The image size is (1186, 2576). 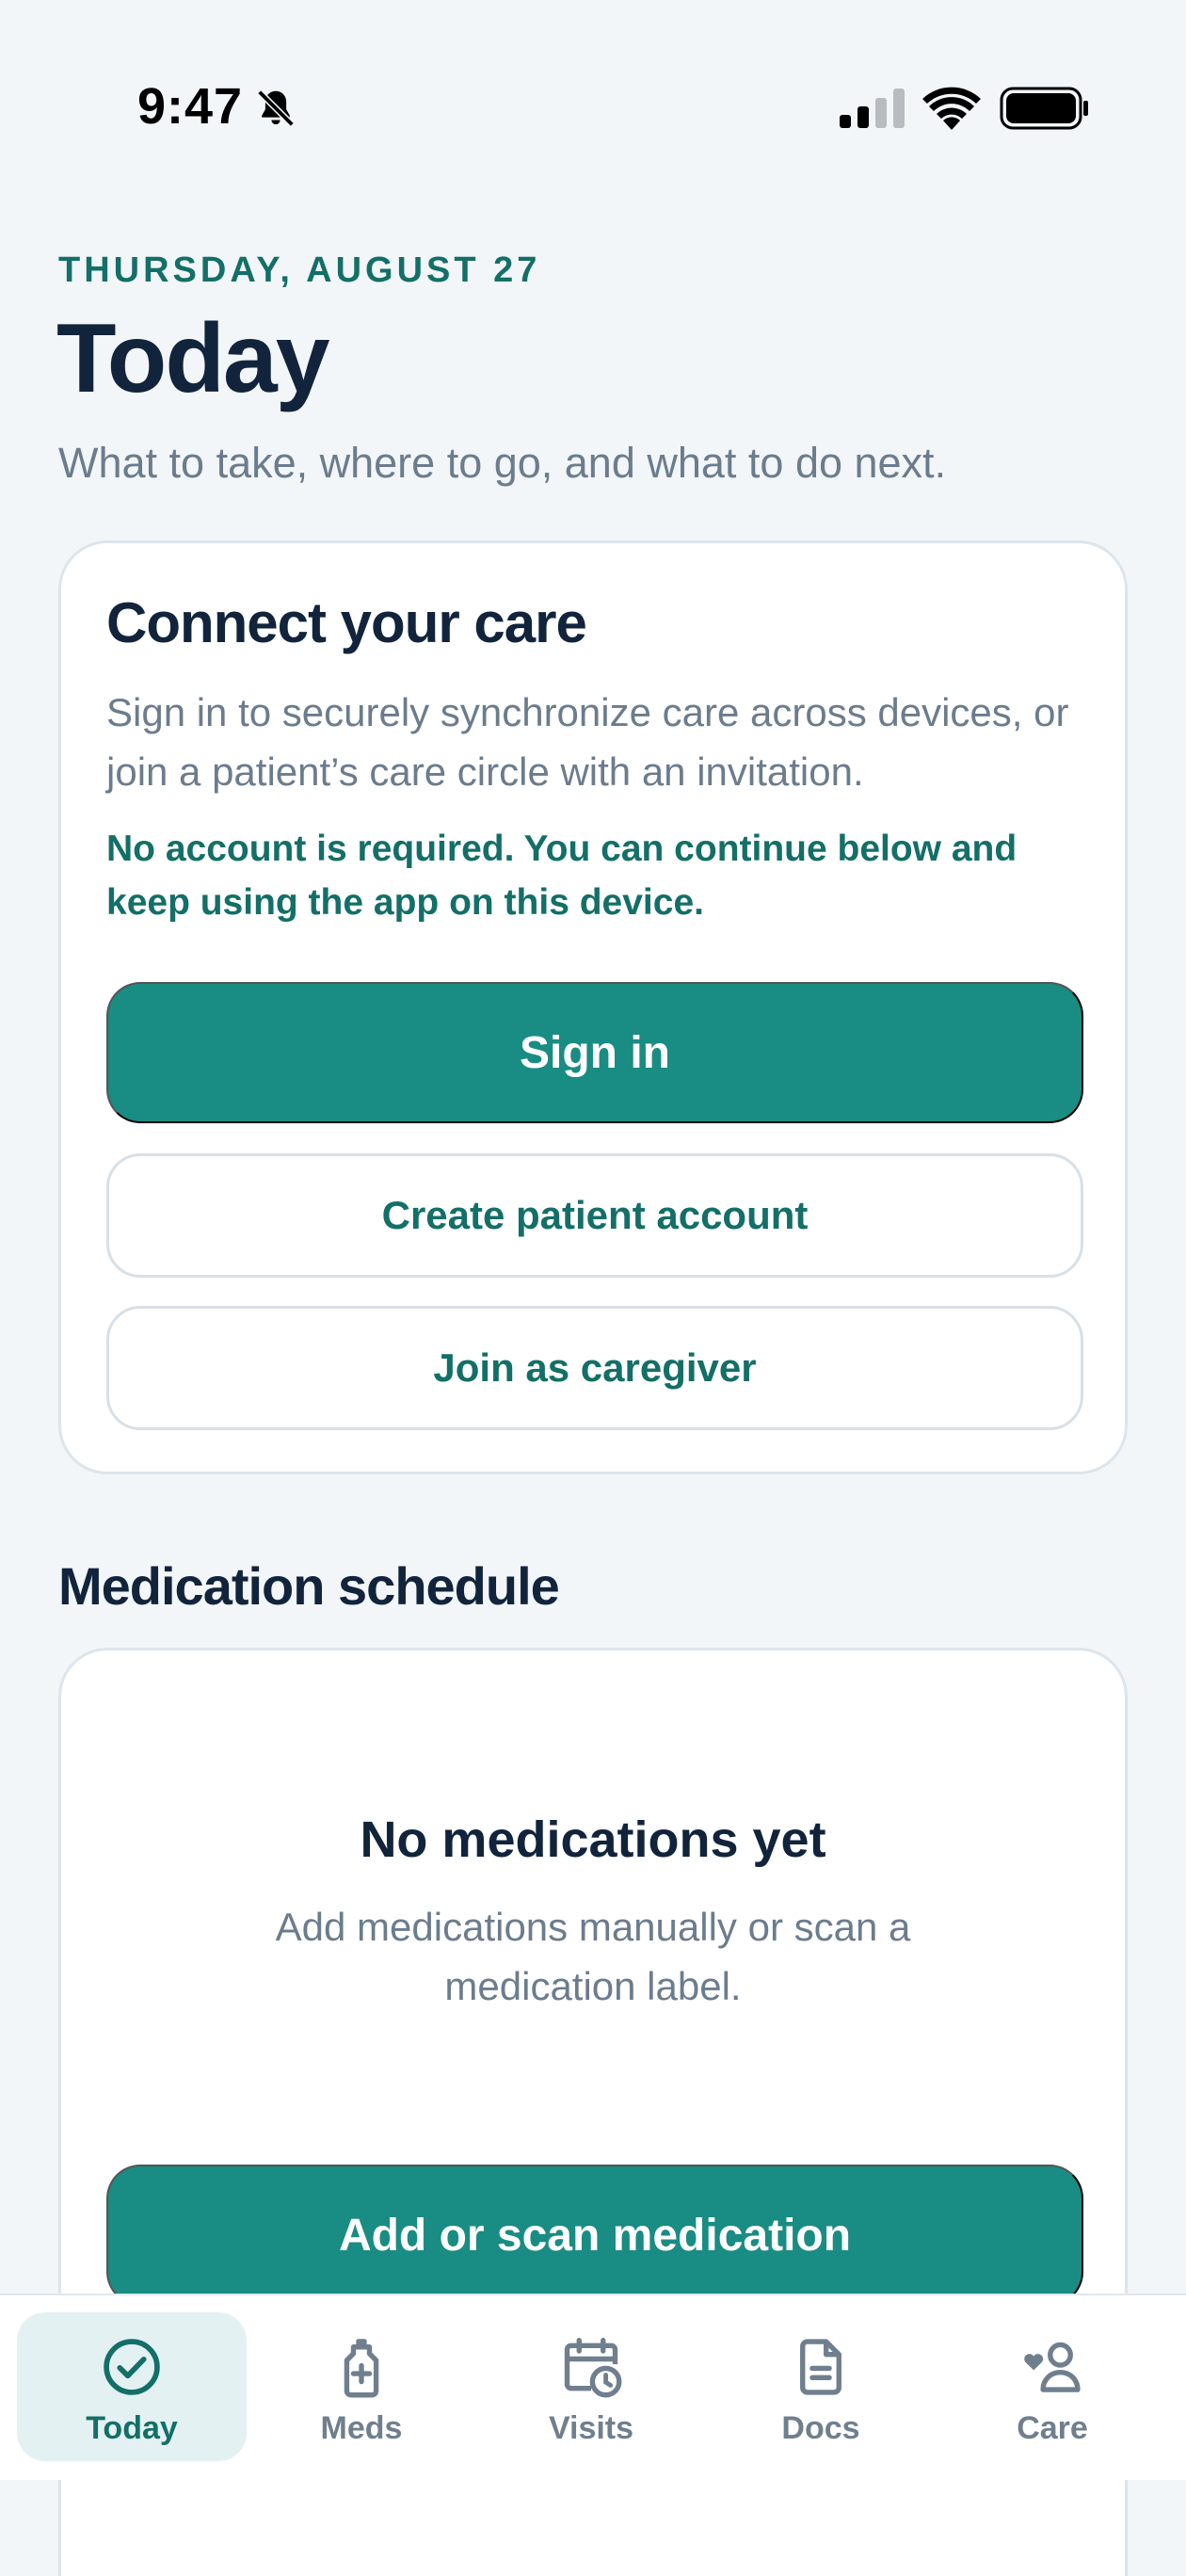 I want to click on create-patient-account-button: Create patient account, so click(x=594, y=1215).